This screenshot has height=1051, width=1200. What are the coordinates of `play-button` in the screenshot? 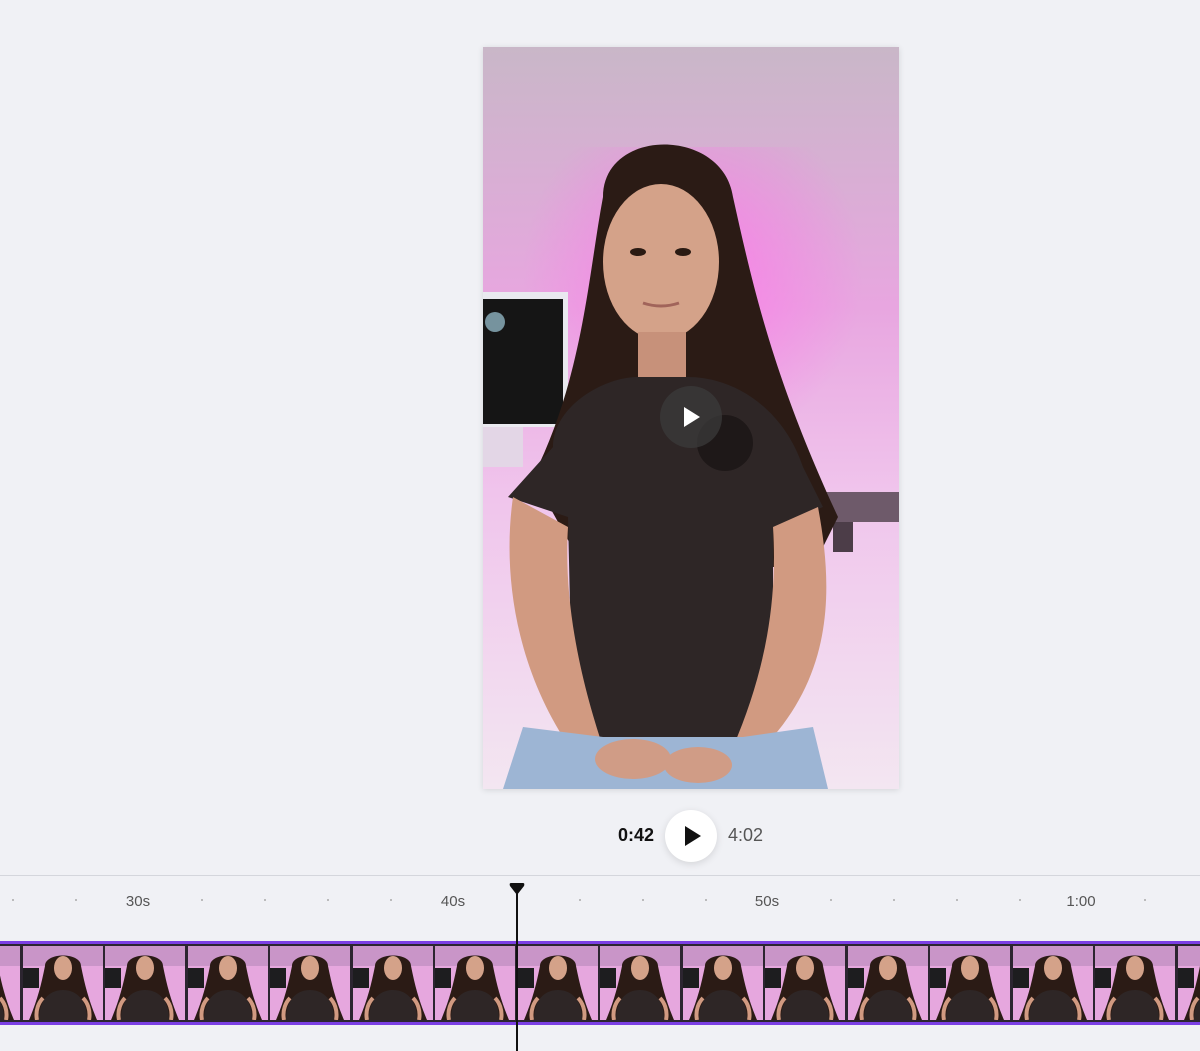 It's located at (691, 836).